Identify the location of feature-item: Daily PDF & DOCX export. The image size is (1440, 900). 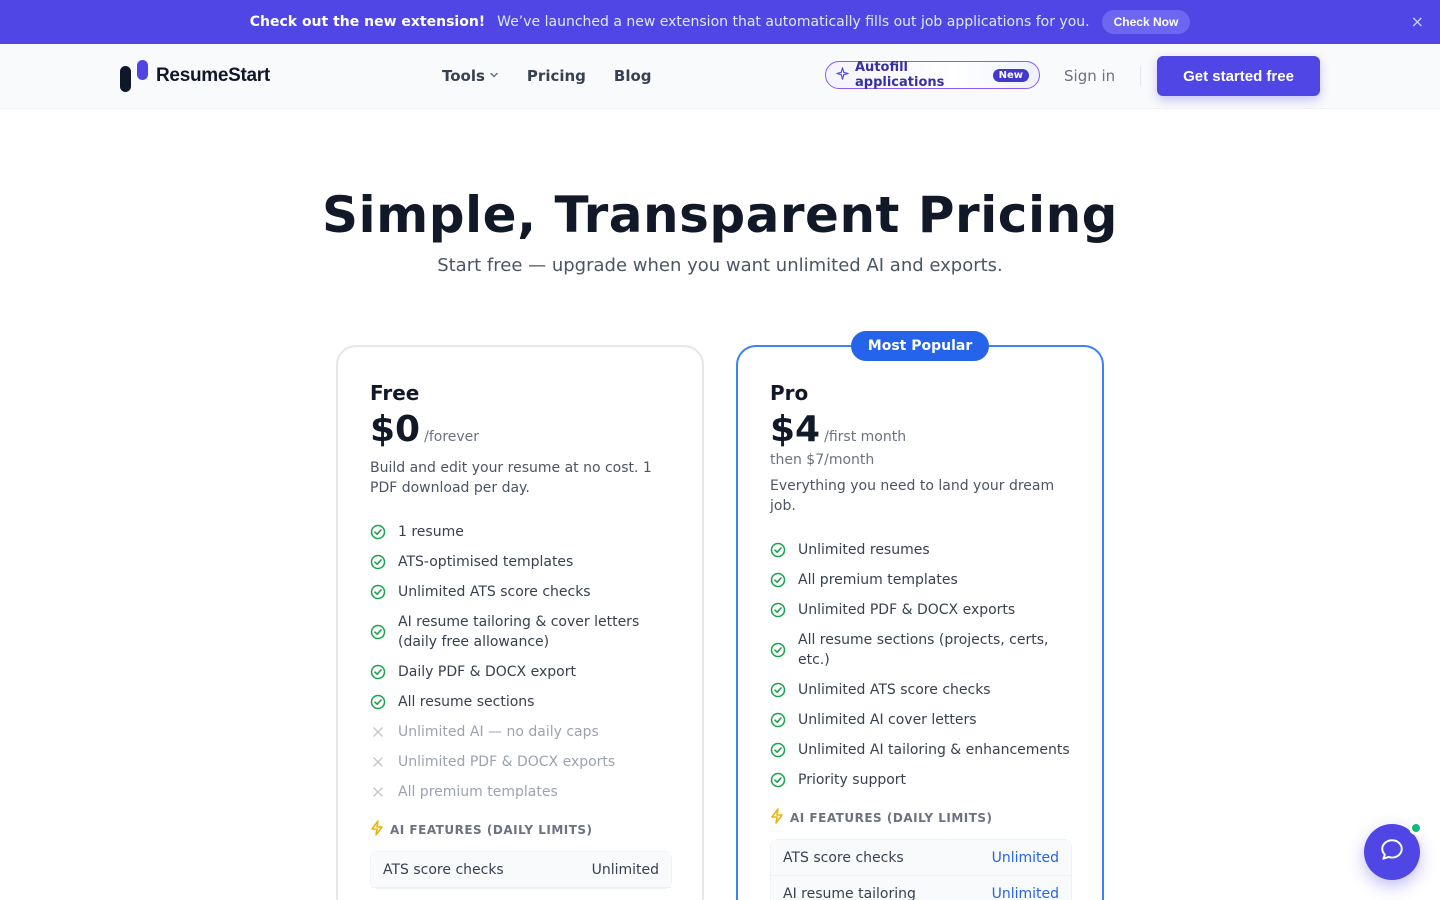
(521, 672).